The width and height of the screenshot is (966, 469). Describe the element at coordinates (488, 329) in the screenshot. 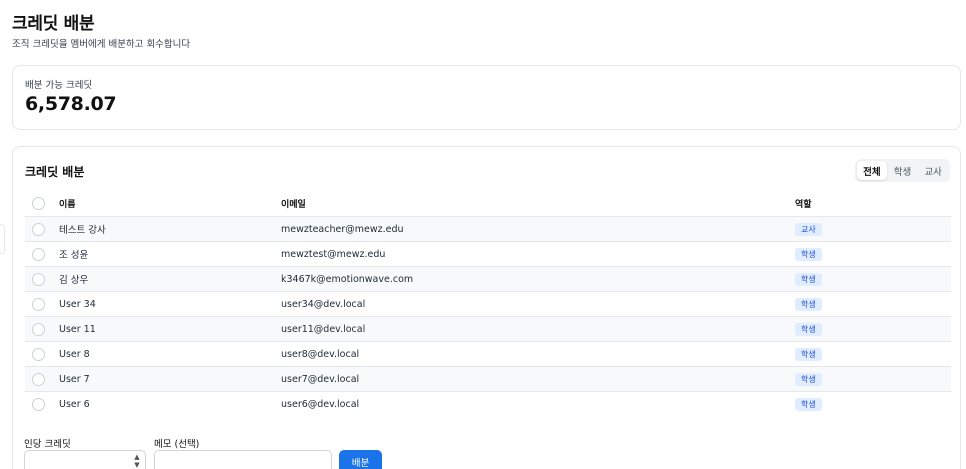

I see `table-row: User 11 user11@dev.local 학생` at that location.